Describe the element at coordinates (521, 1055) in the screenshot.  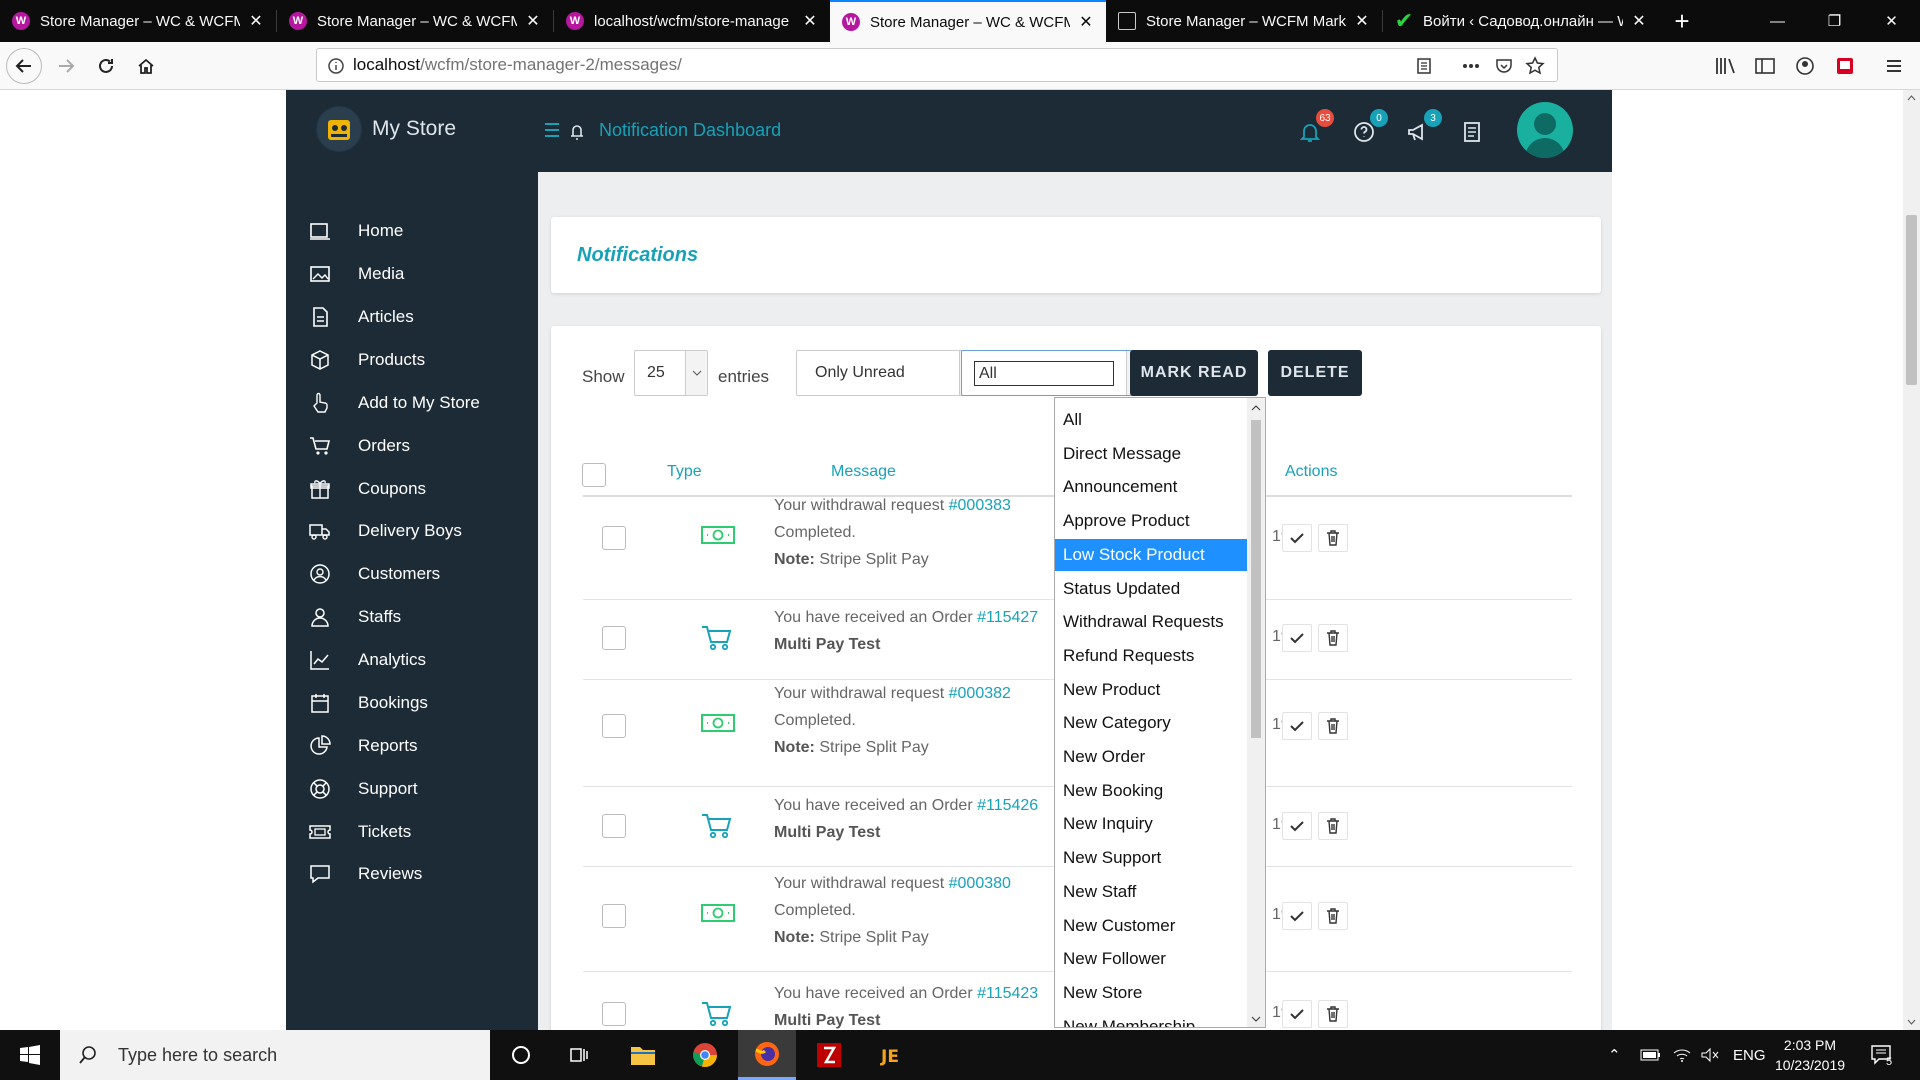
I see `cortana-button` at that location.